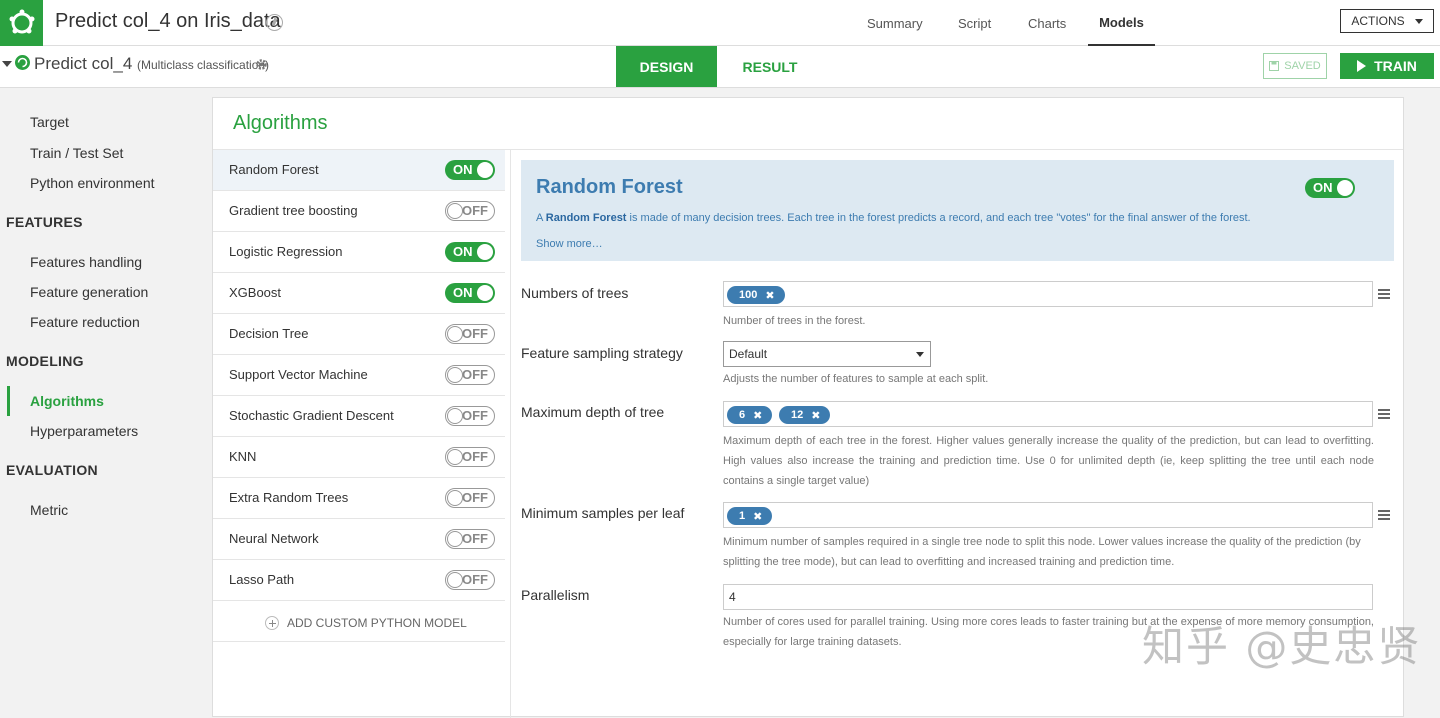 This screenshot has height=718, width=1440. I want to click on refresh-status-icon, so click(22, 62).